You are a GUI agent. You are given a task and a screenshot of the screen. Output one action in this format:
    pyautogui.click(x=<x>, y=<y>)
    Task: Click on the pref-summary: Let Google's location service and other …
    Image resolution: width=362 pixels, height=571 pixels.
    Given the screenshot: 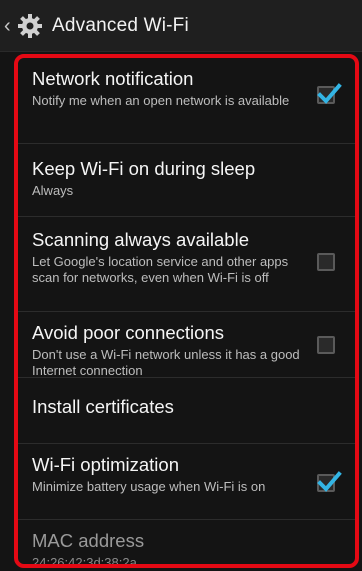 What is the action you would take?
    pyautogui.click(x=160, y=269)
    